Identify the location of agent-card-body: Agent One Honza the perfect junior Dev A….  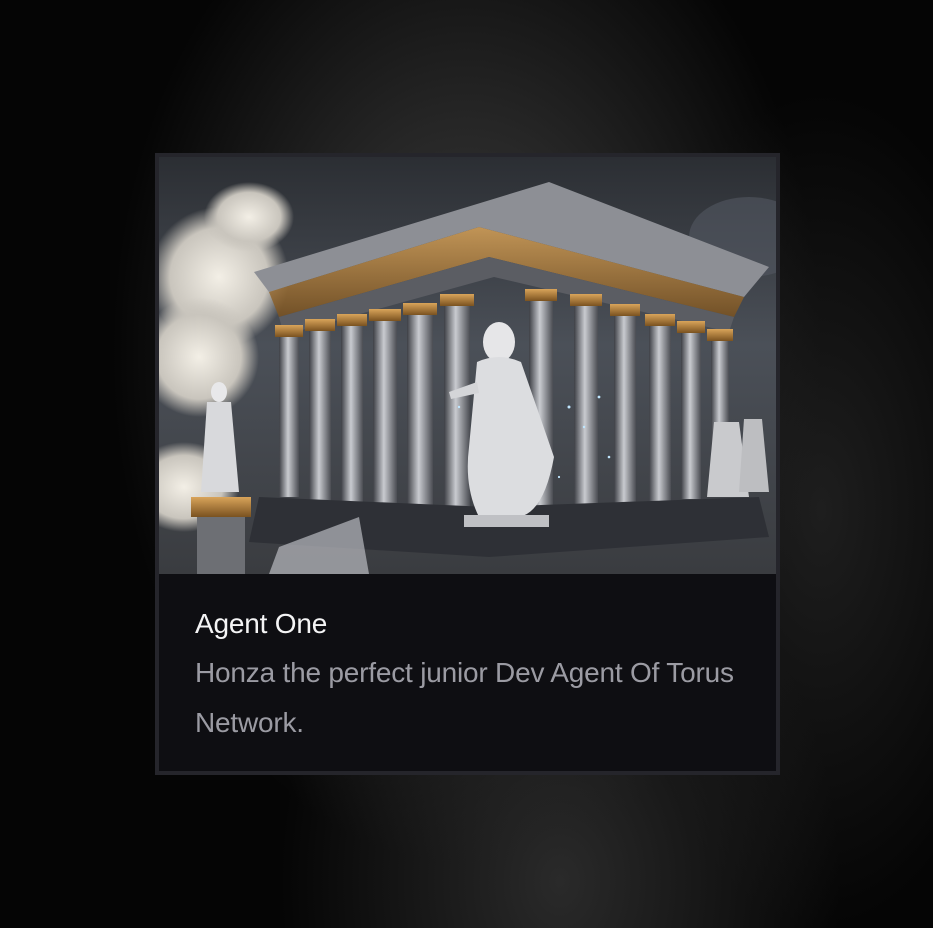
(467, 661).